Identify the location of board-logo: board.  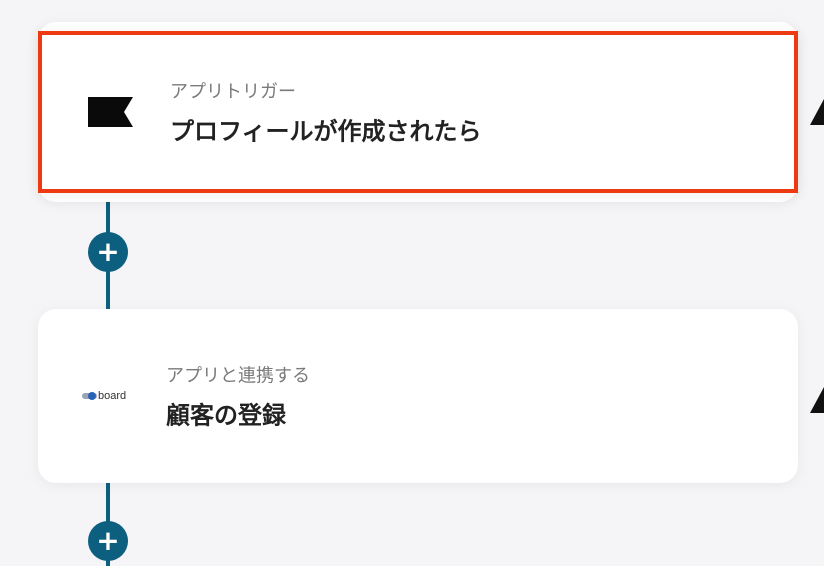
(104, 396).